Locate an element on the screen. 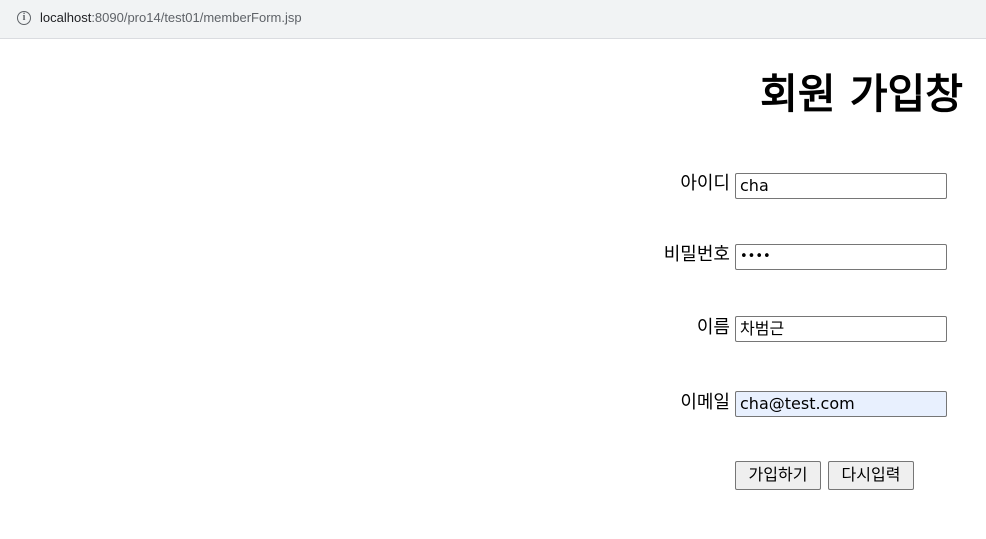 The image size is (986, 539). info-icon: i is located at coordinates (24, 18).